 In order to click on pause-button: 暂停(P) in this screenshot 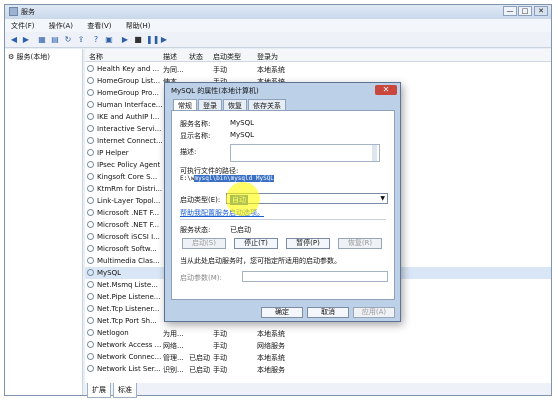, I will do `click(308, 243)`.